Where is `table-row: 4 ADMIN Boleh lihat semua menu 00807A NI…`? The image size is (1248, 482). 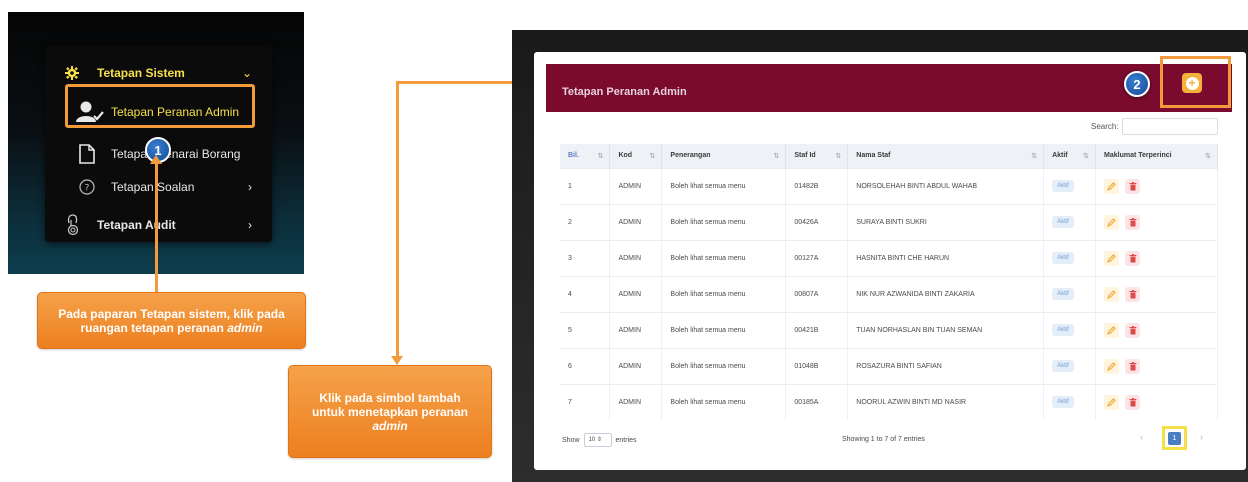 table-row: 4 ADMIN Boleh lihat semua menu 00807A NI… is located at coordinates (889, 293).